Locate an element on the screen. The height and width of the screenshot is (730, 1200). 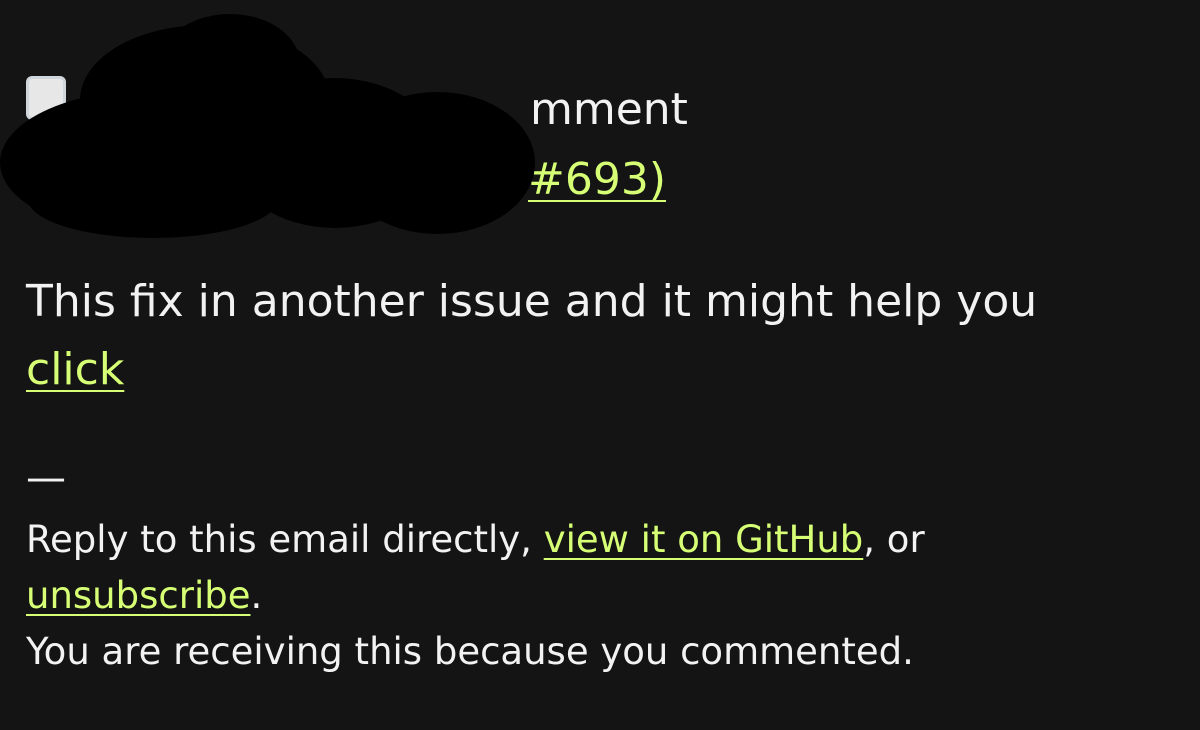
header-issue-link: #693) is located at coordinates (597, 180).